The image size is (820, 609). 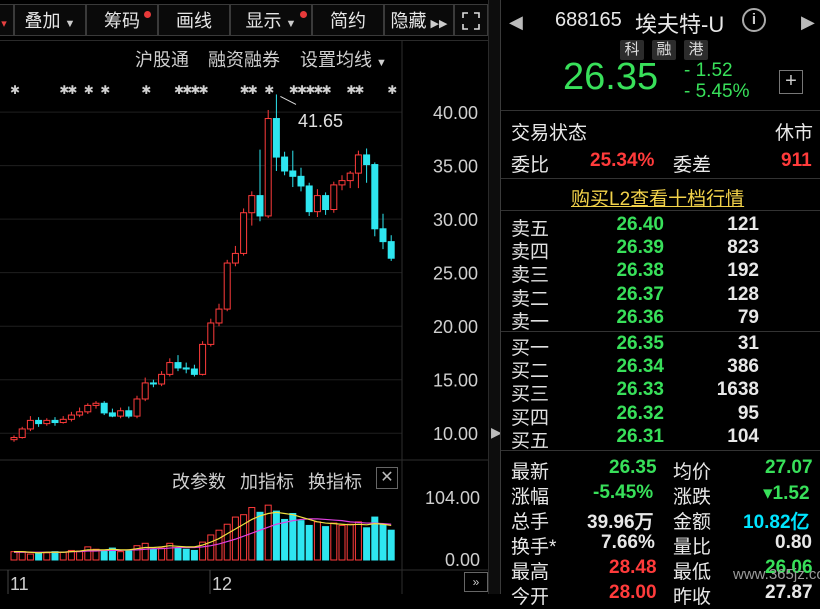 I want to click on scroll-right-button: », so click(x=476, y=582).